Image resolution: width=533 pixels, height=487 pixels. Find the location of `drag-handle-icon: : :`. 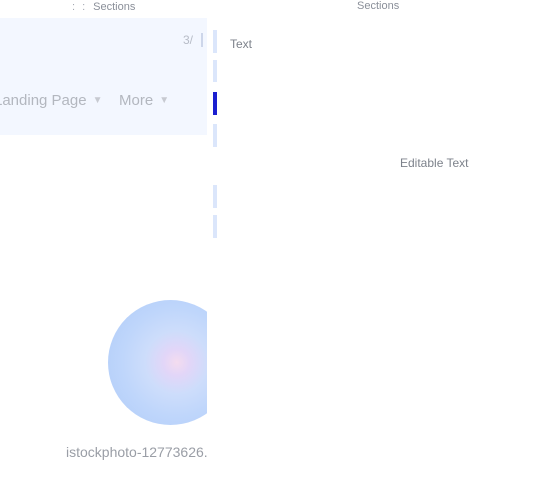

drag-handle-icon: : : is located at coordinates (79, 7).